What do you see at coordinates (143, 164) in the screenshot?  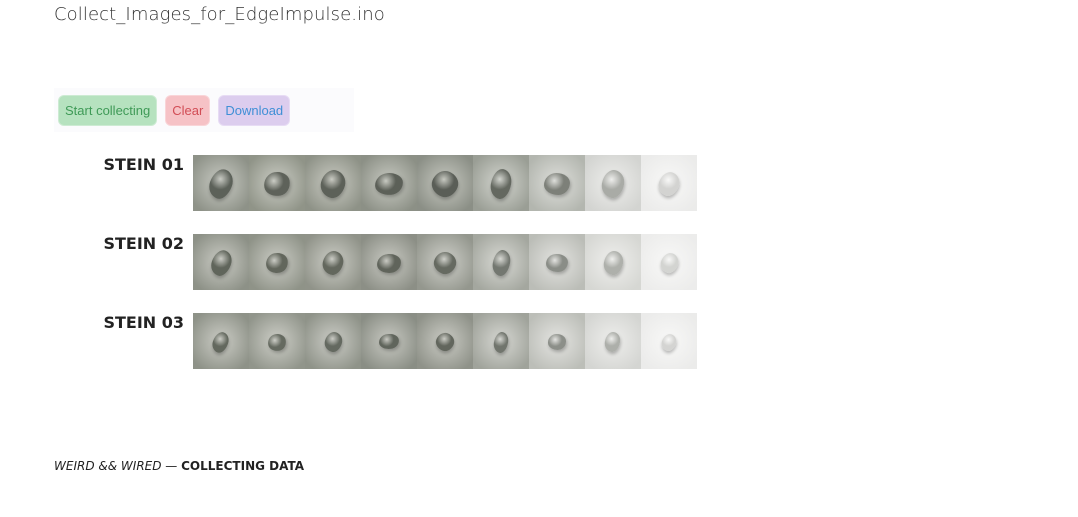 I see `row-label: STEIN 01` at bounding box center [143, 164].